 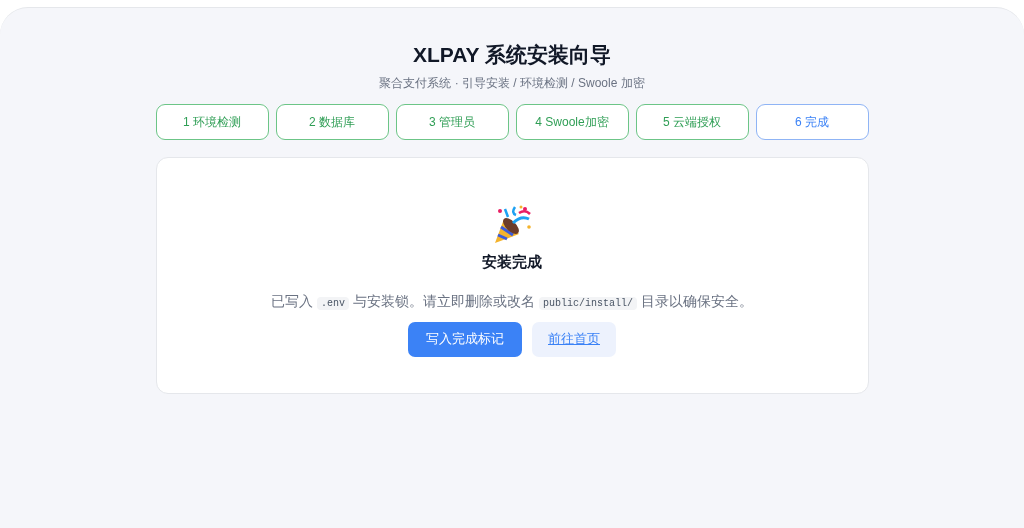 What do you see at coordinates (692, 122) in the screenshot?
I see `step-tab: 5 云端授权` at bounding box center [692, 122].